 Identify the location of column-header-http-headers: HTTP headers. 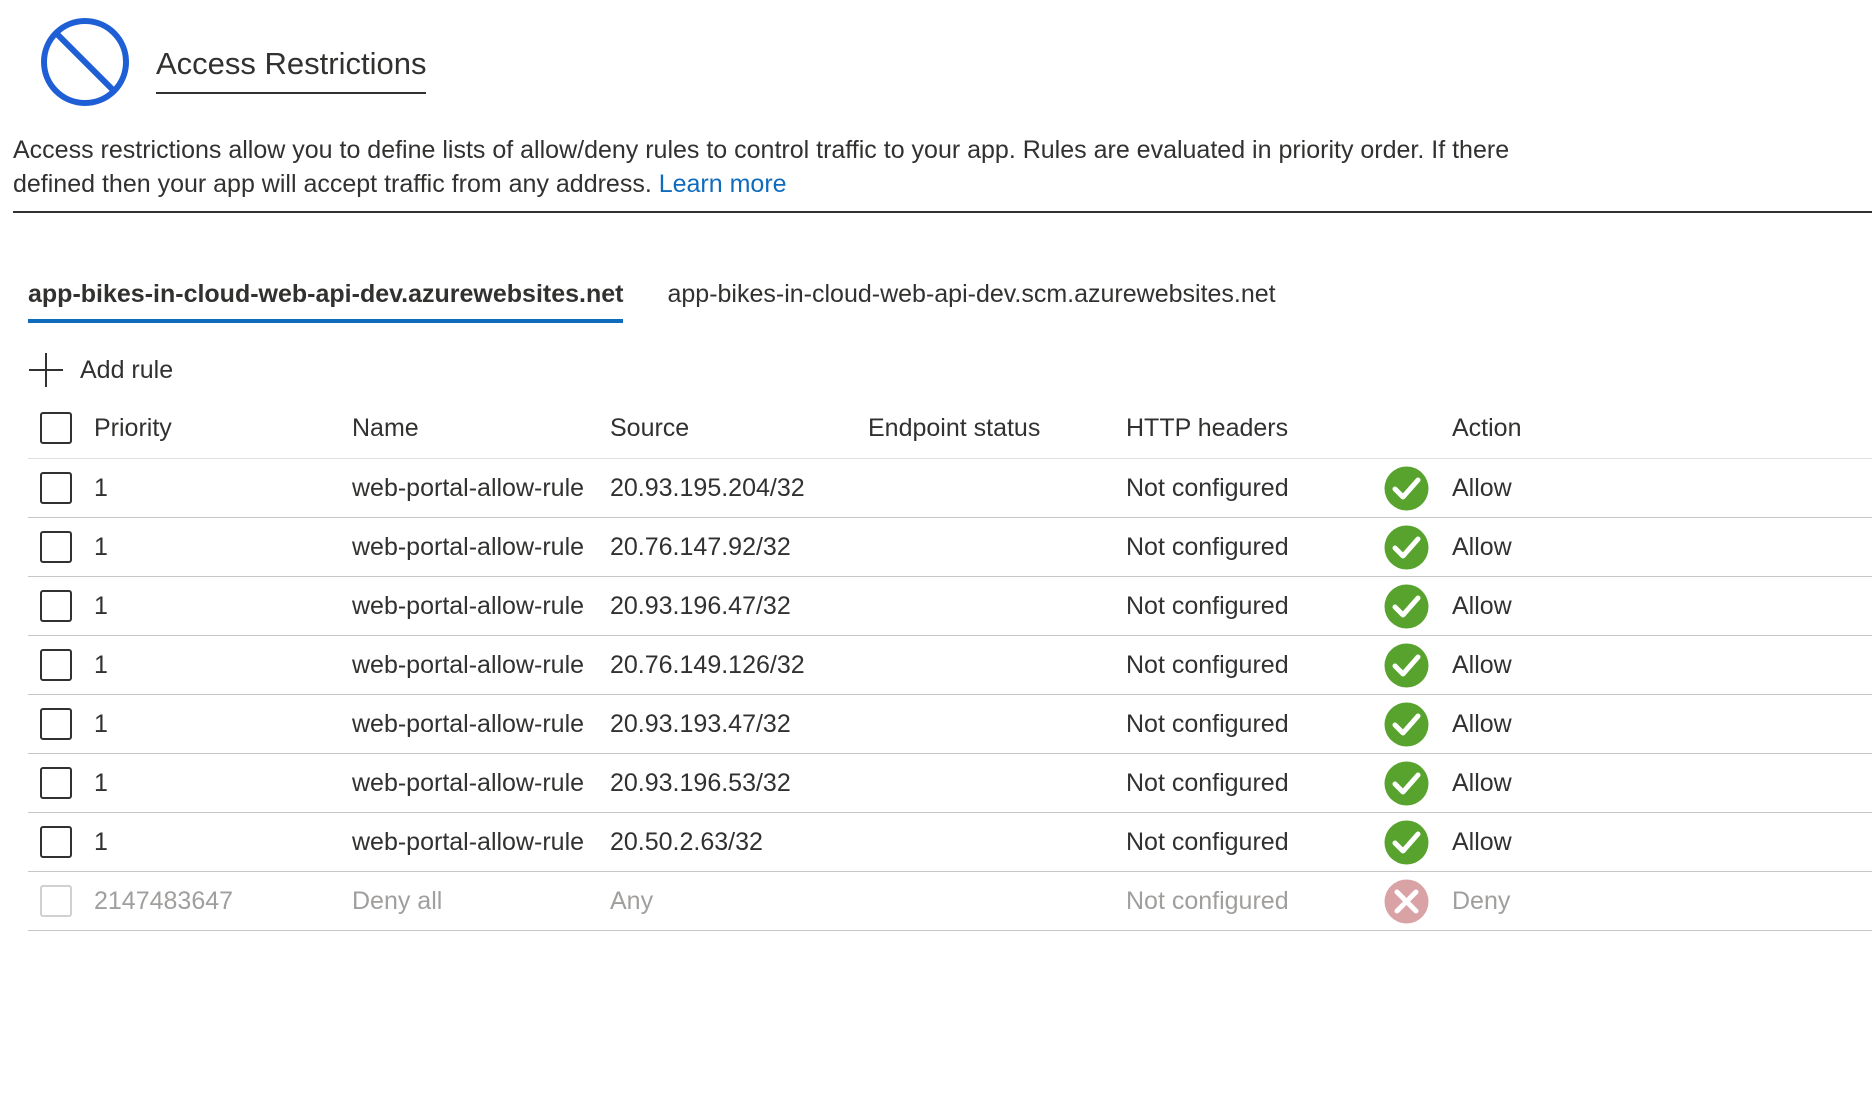
(1207, 428).